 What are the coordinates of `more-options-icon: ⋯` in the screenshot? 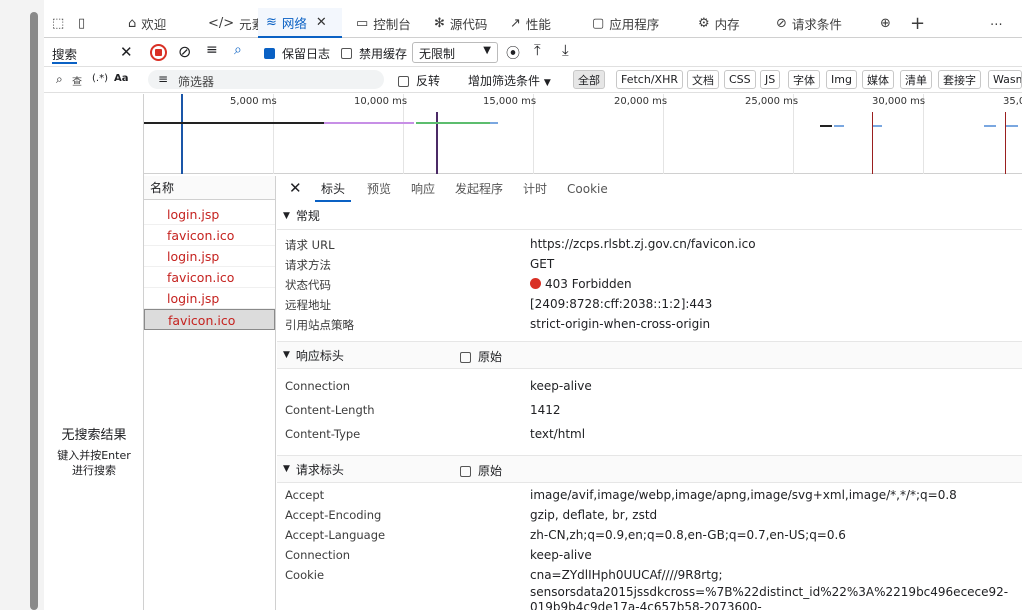 It's located at (996, 23).